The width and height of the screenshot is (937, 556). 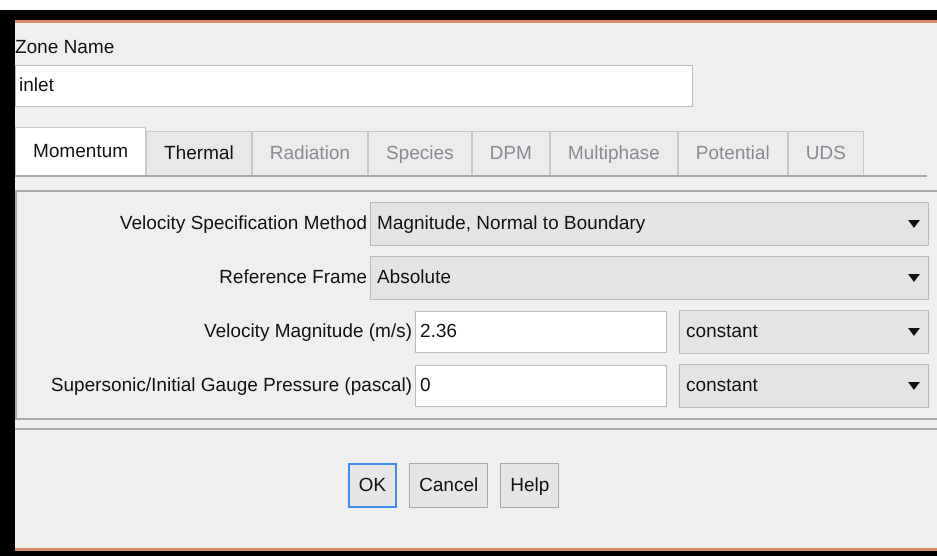 I want to click on field-label: Reference Frame, so click(x=292, y=278).